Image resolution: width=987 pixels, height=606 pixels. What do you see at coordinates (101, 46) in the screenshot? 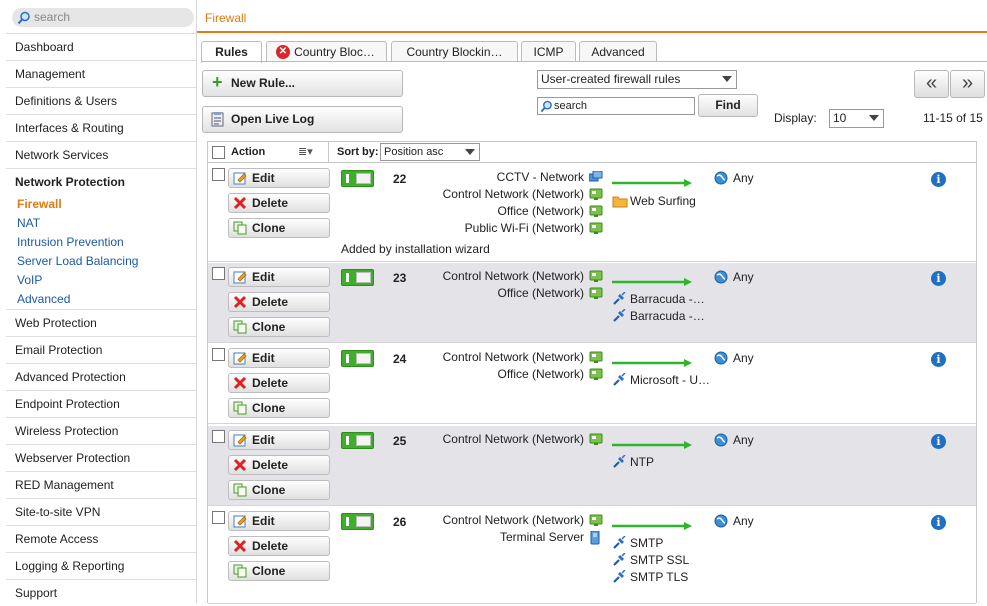
I see `sidebar-item-dashboard: Dashboard` at bounding box center [101, 46].